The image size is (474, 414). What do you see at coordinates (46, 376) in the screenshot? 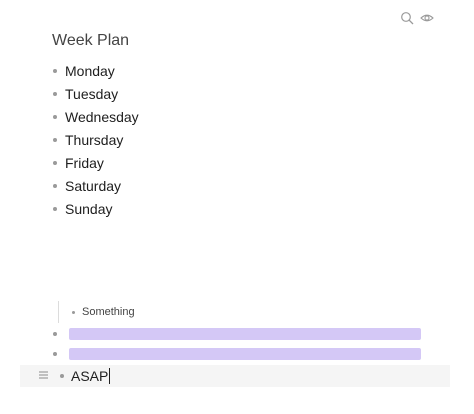
I see `drag-handle-icon` at bounding box center [46, 376].